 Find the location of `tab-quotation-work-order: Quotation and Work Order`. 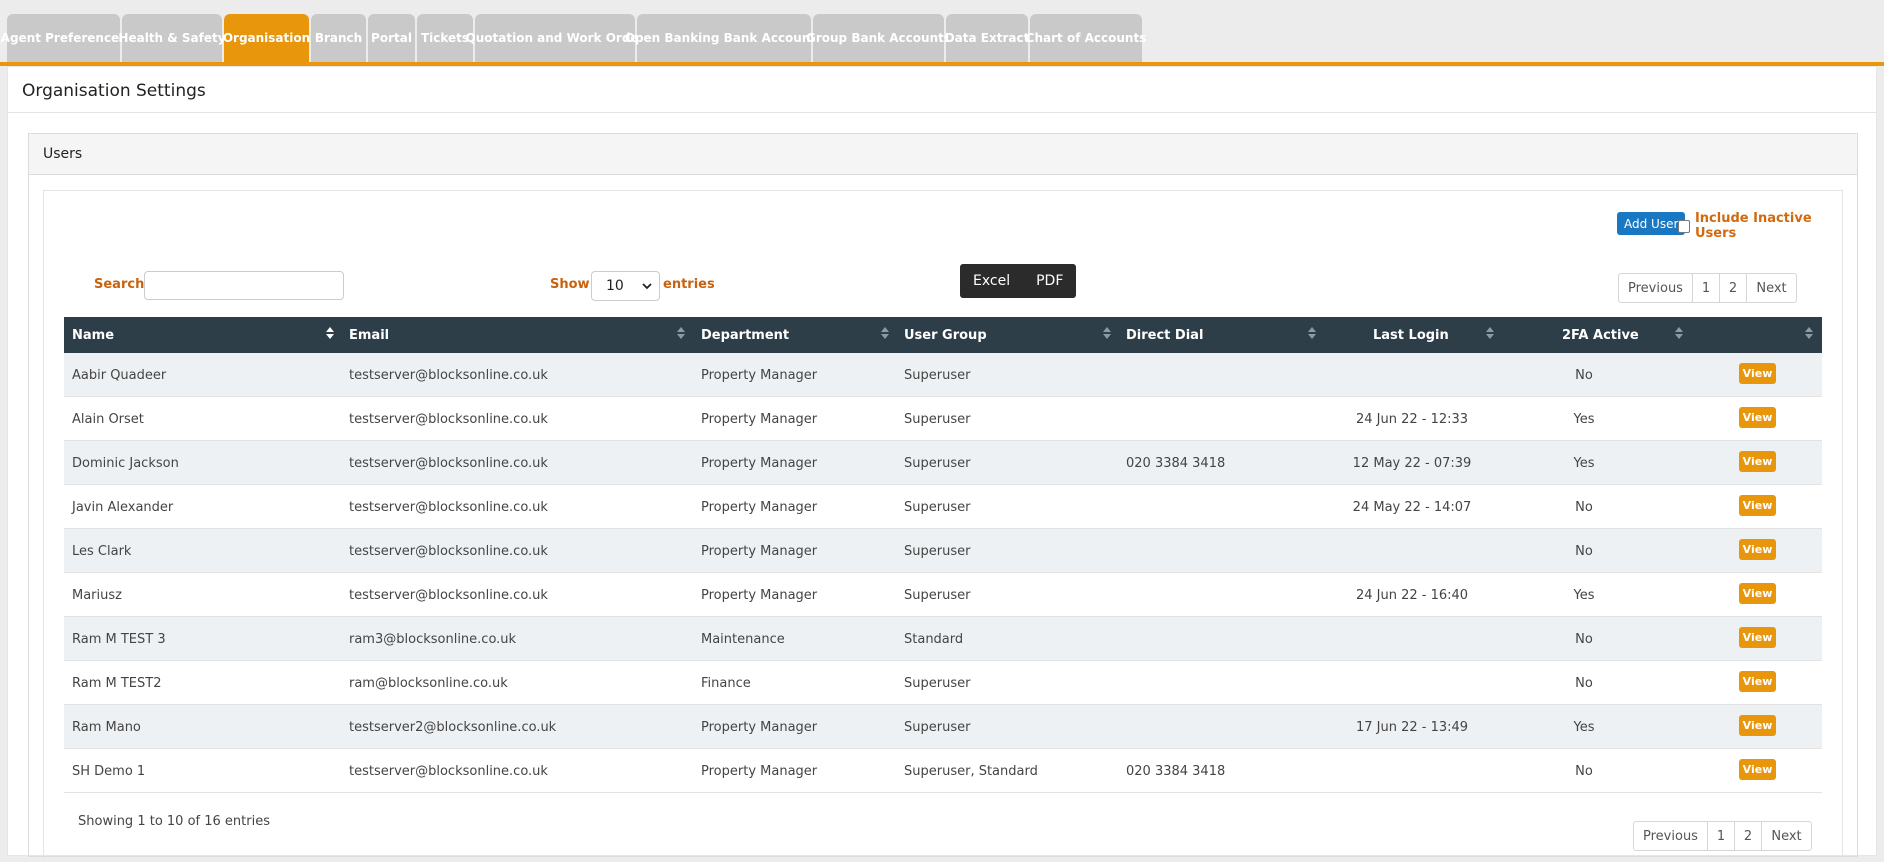

tab-quotation-work-order: Quotation and Work Order is located at coordinates (555, 38).